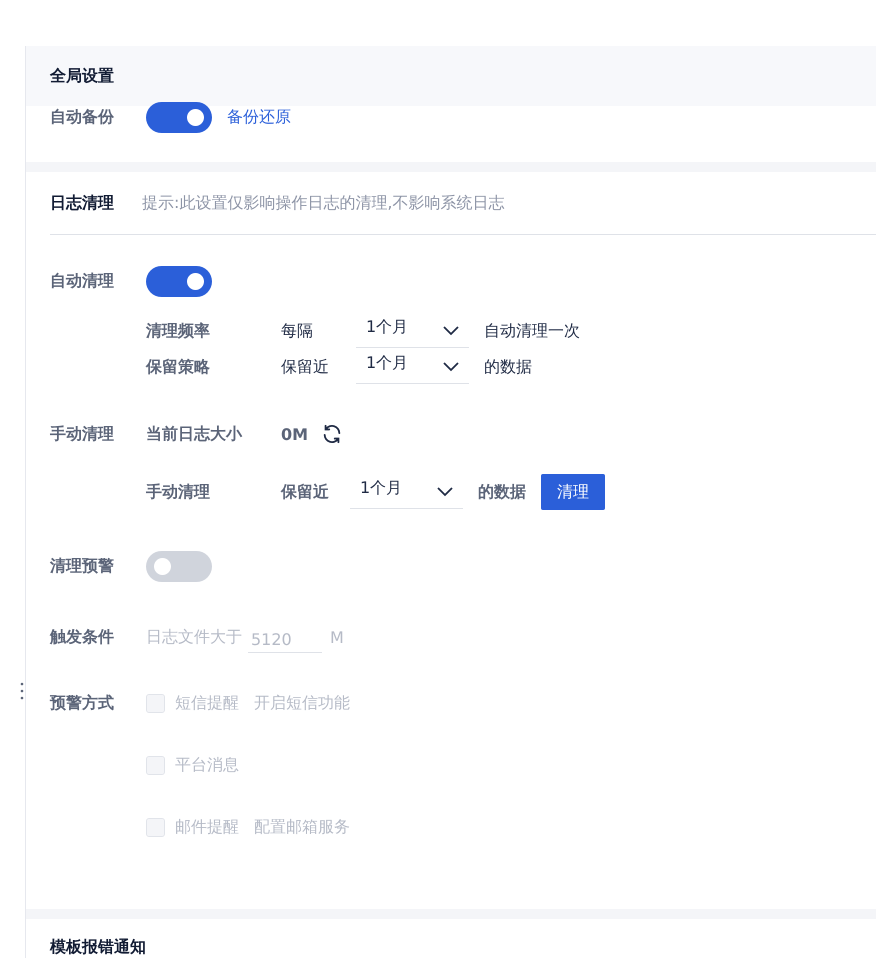 This screenshot has width=876, height=958. What do you see at coordinates (207, 827) in the screenshot?
I see `option-label: 邮件提醒` at bounding box center [207, 827].